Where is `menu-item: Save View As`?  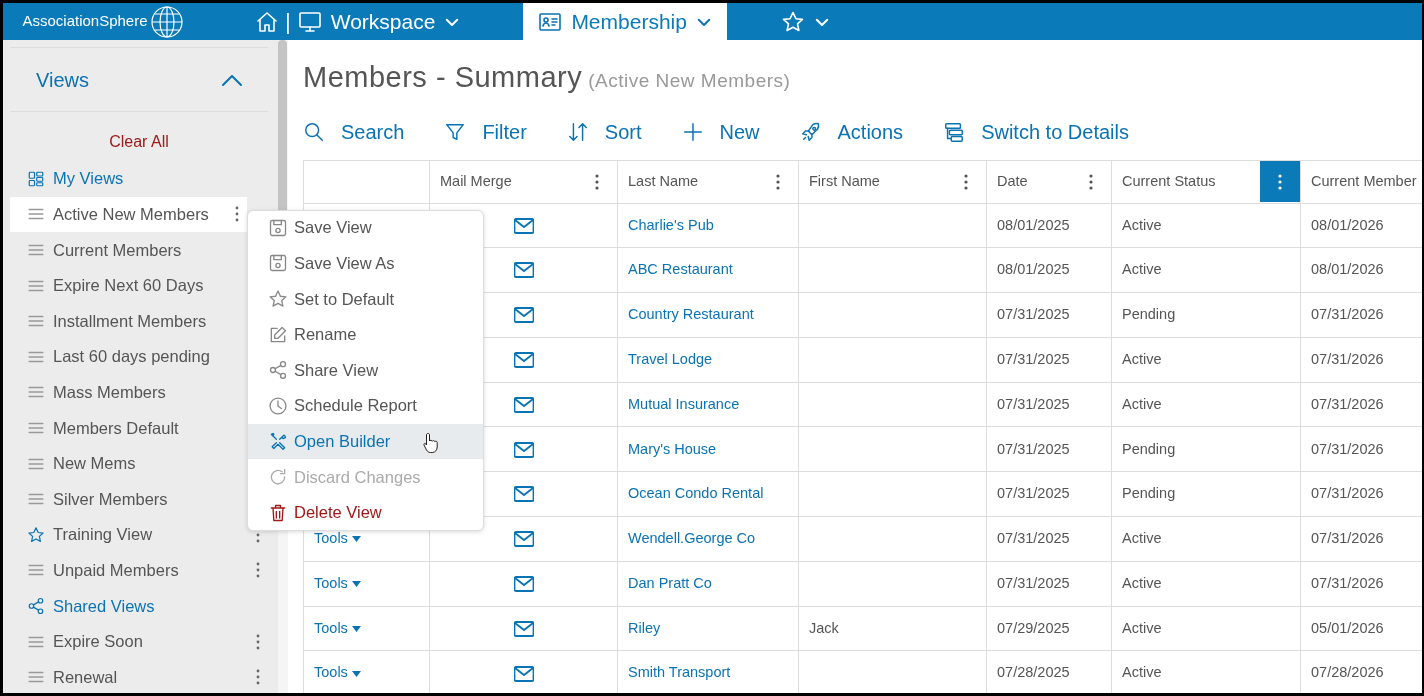
menu-item: Save View As is located at coordinates (365, 263).